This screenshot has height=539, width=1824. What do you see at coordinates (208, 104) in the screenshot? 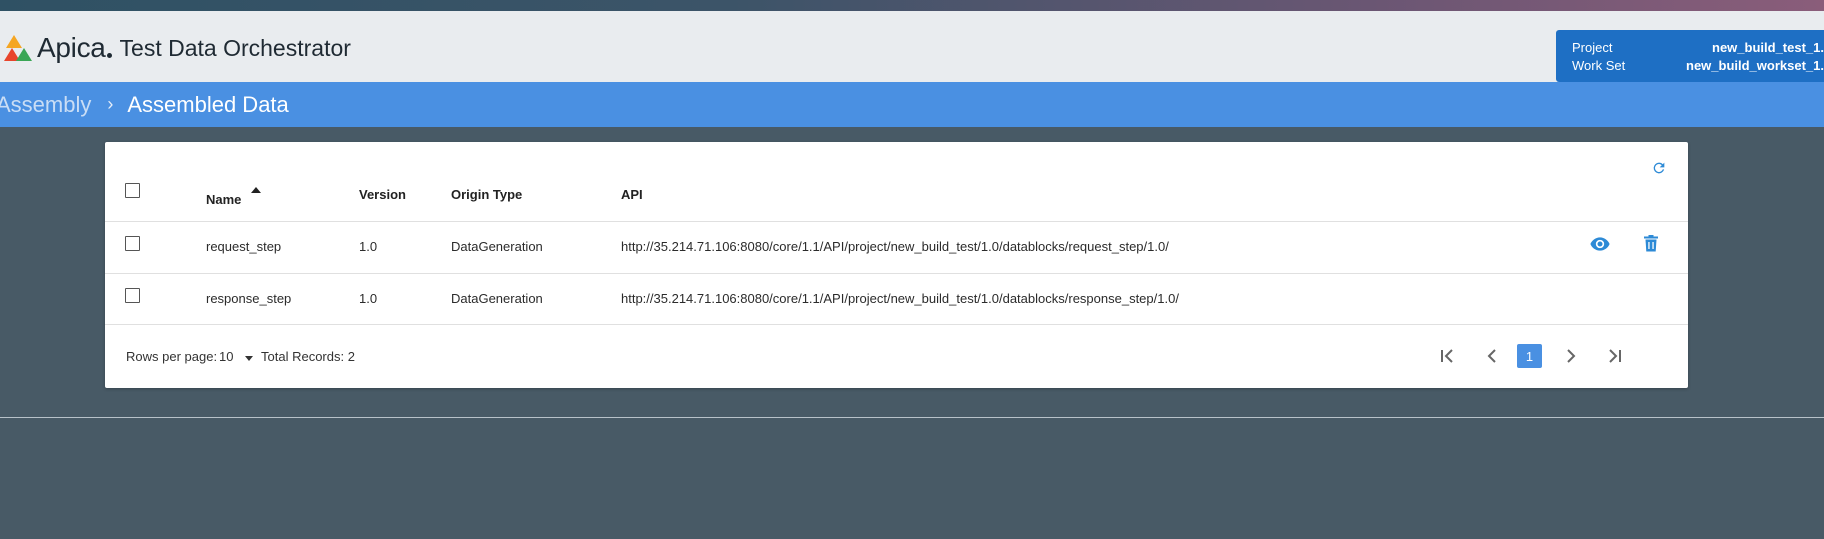
I see `breadcrumb-current: Assembled Data` at bounding box center [208, 104].